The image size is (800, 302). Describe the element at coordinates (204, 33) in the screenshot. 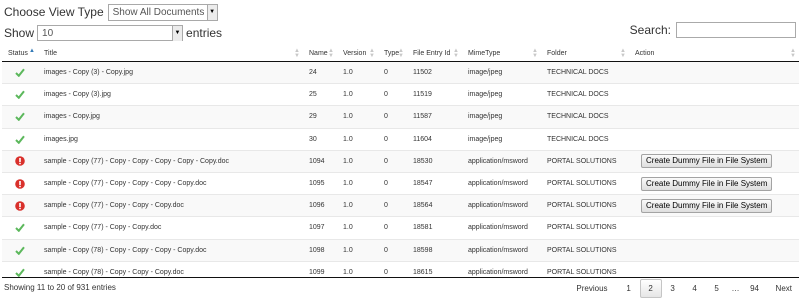

I see `entries-label: entries` at that location.